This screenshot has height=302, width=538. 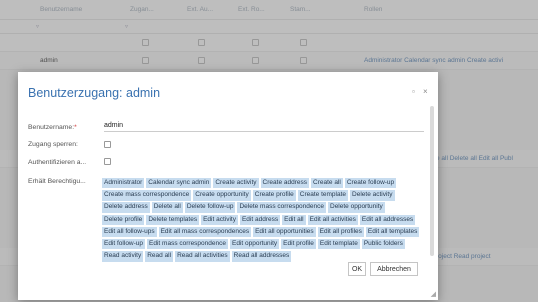 What do you see at coordinates (219, 220) in the screenshot?
I see `permission-tag: Edit activity` at bounding box center [219, 220].